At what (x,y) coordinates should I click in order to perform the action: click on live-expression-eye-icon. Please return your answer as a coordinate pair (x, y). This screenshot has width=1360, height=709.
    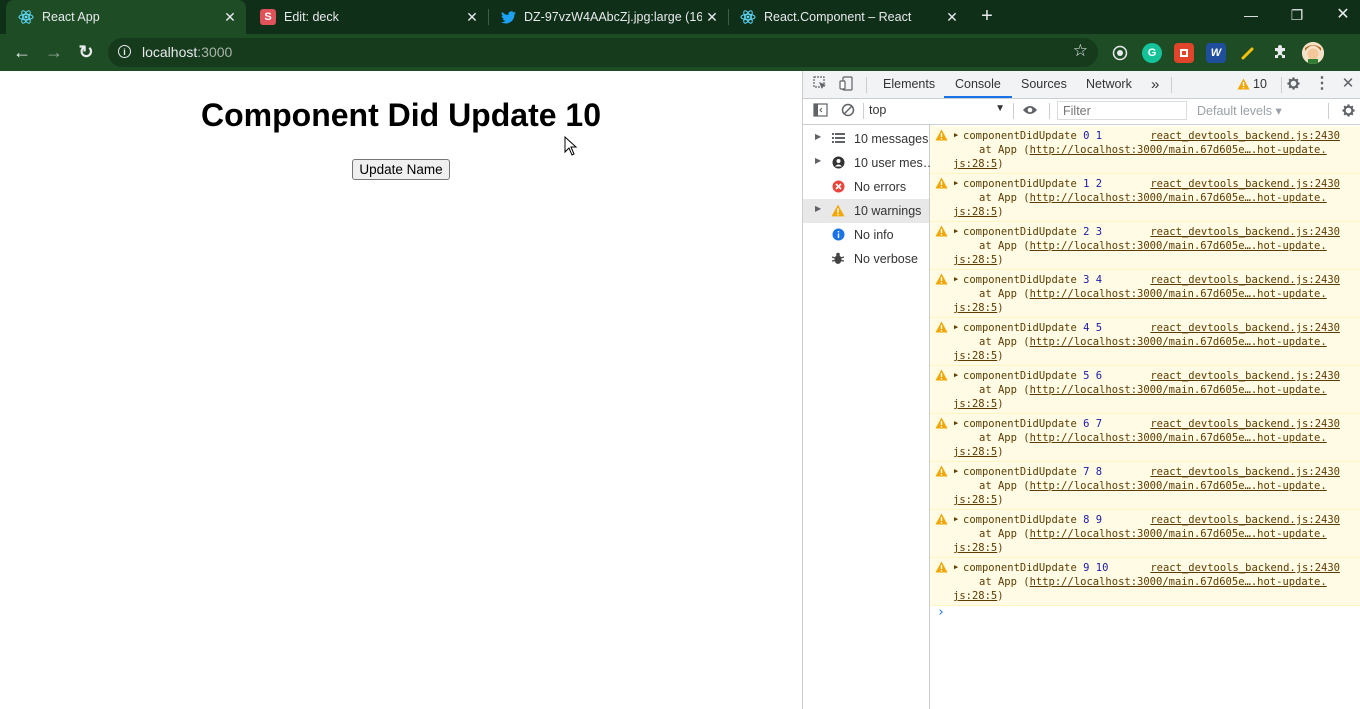
    Looking at the image, I should click on (1030, 111).